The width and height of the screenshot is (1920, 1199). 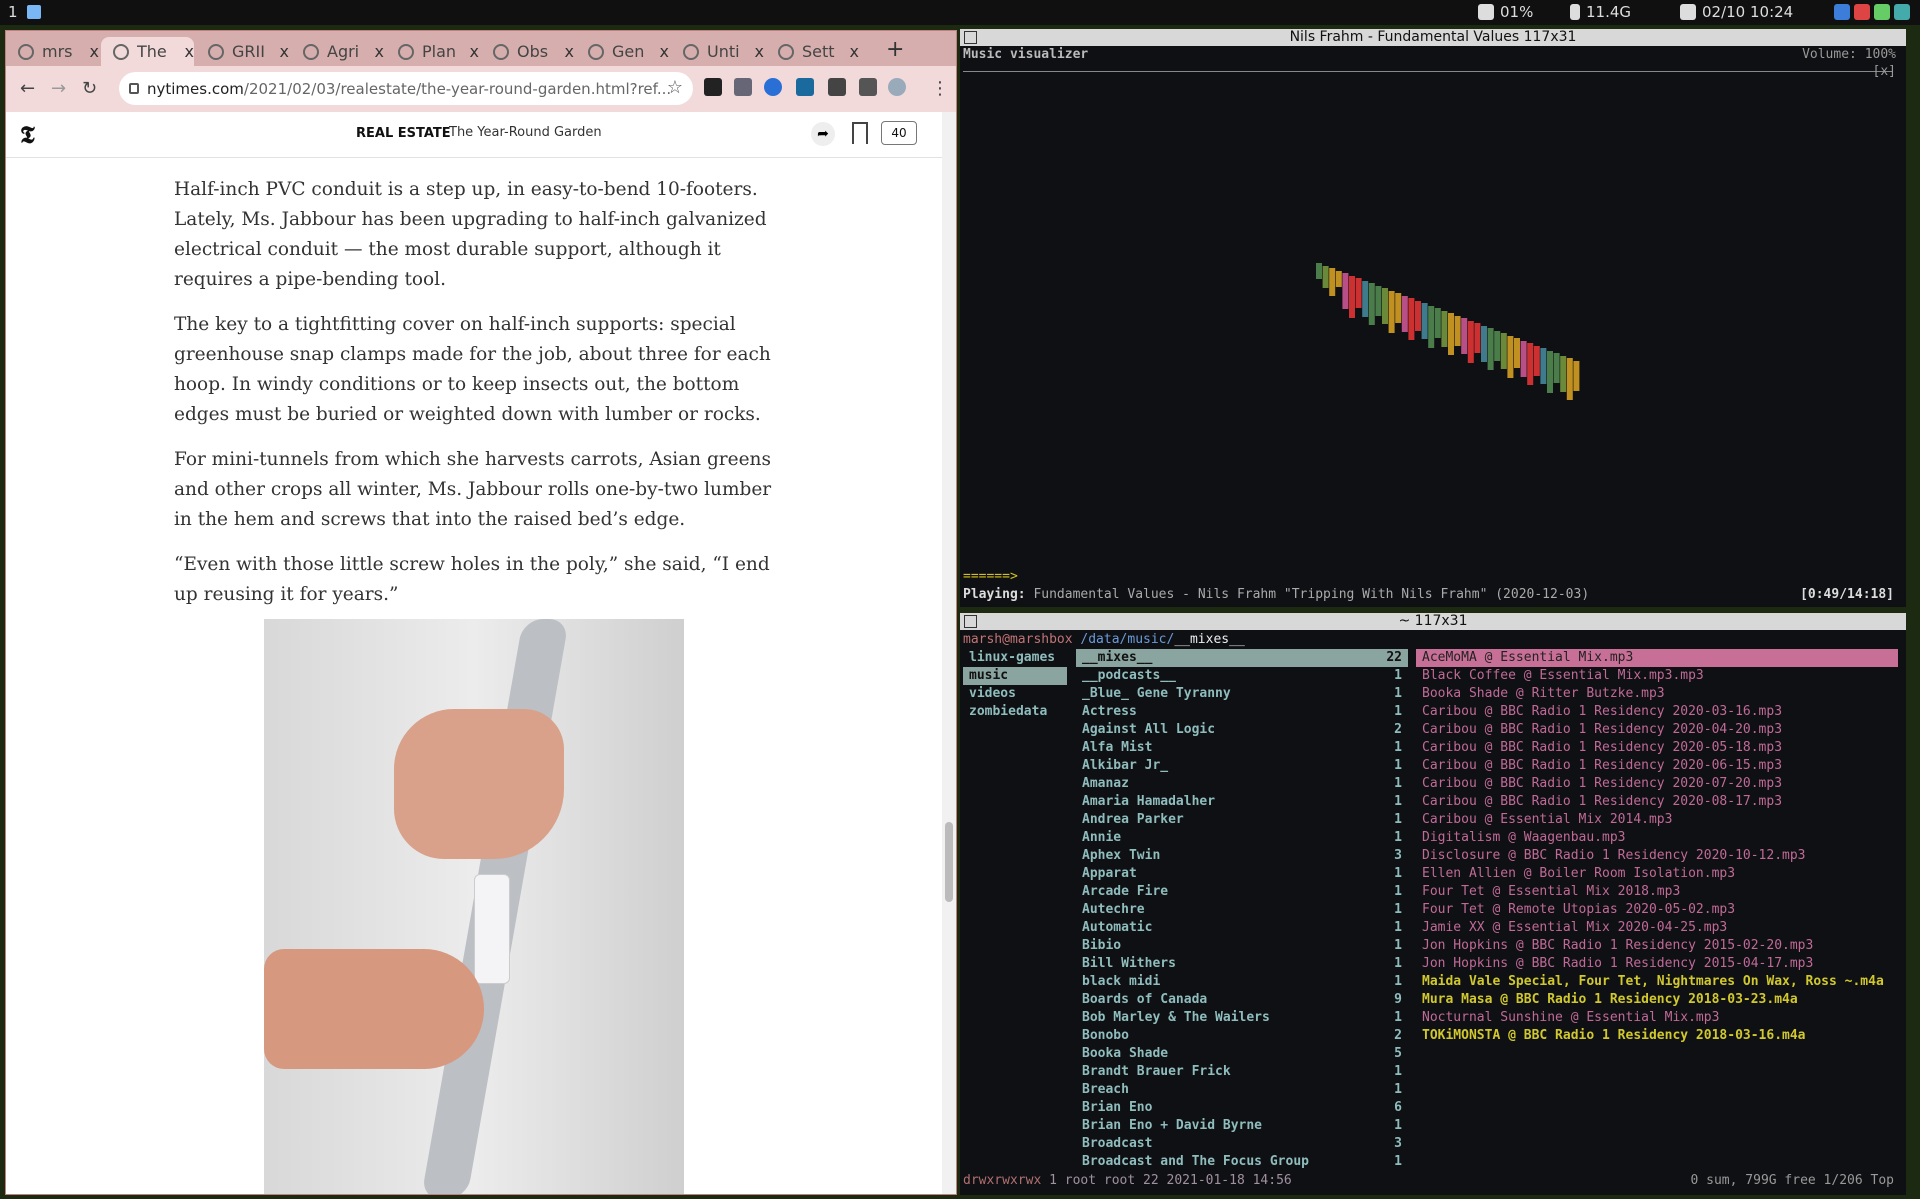 I want to click on directory-item: Against All Logic 2, so click(x=1242, y=730).